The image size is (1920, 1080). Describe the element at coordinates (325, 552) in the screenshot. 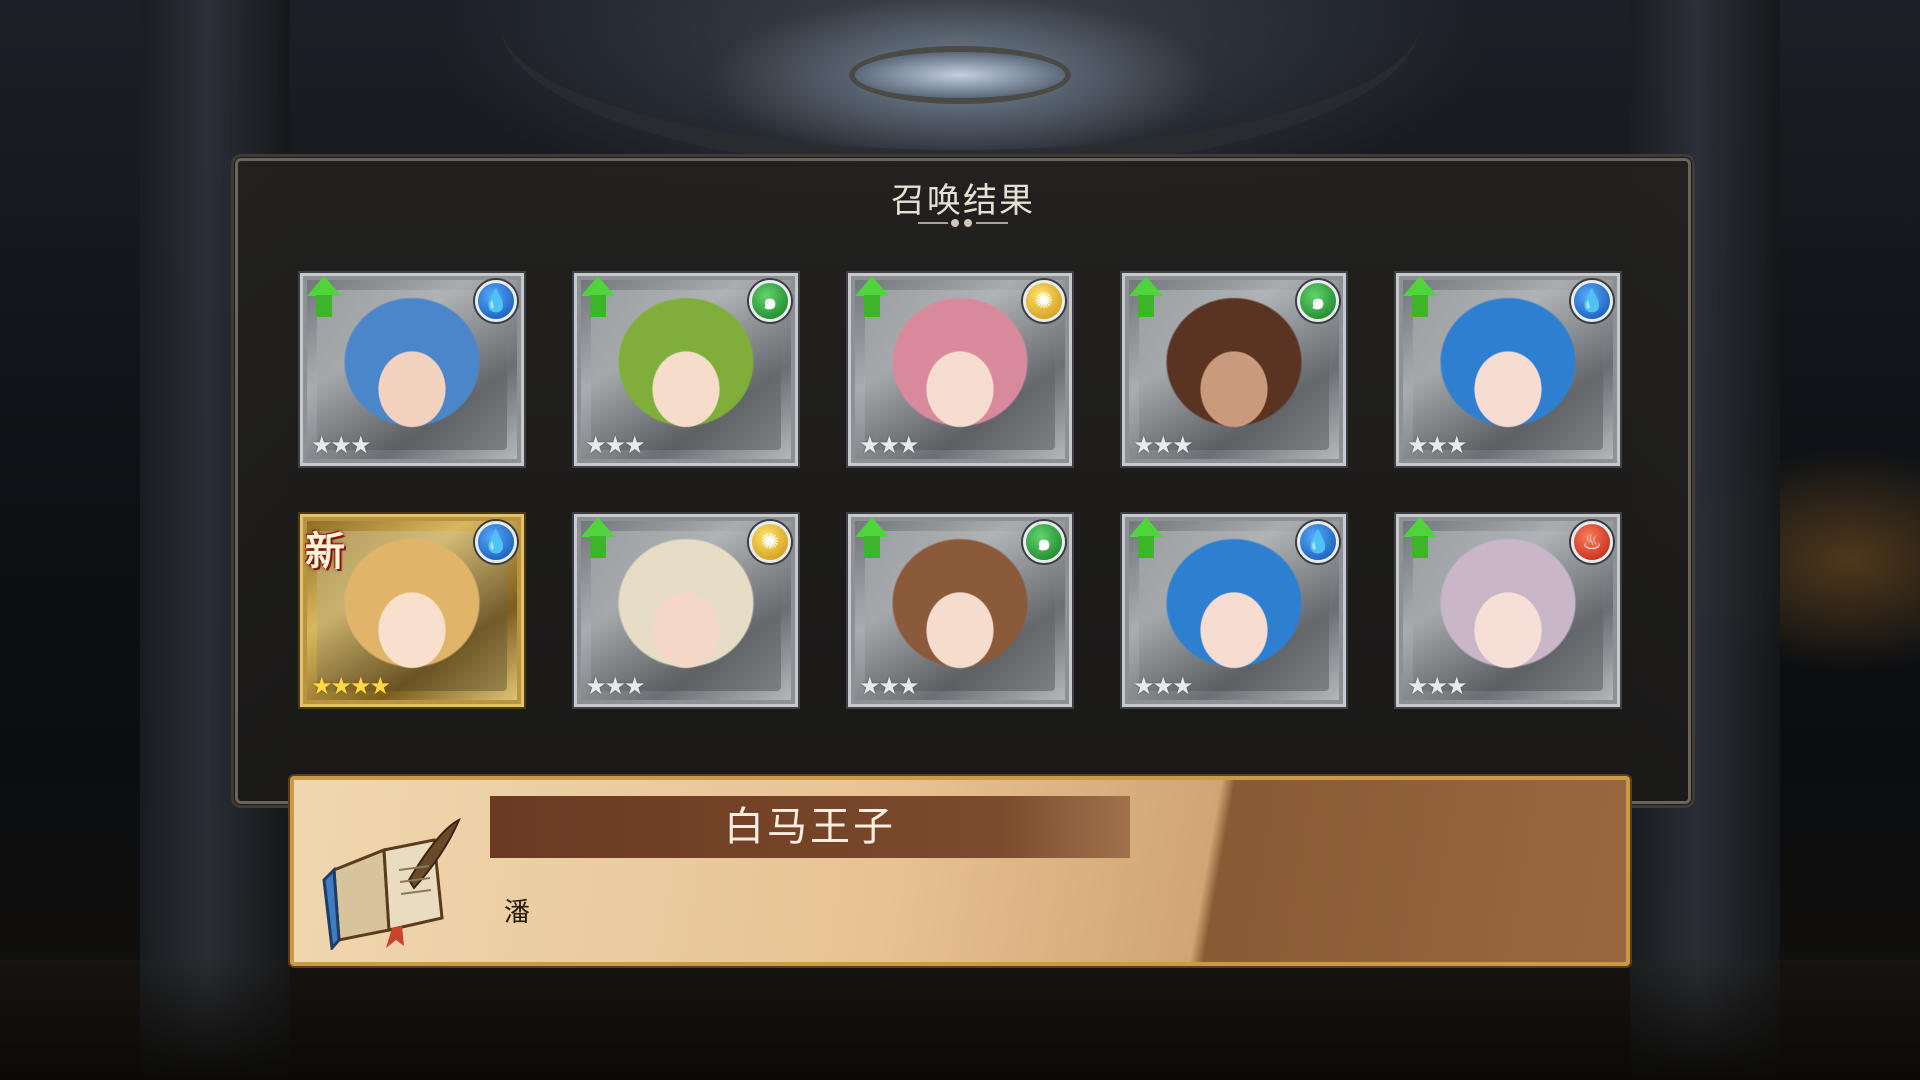

I see `new-badge: 新` at that location.